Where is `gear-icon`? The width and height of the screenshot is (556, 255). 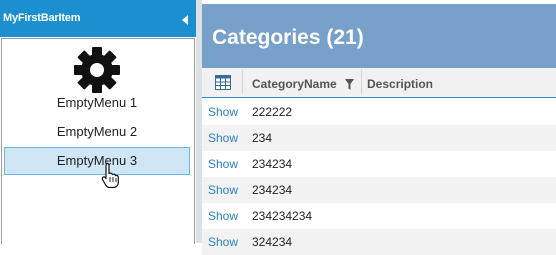 gear-icon is located at coordinates (97, 70).